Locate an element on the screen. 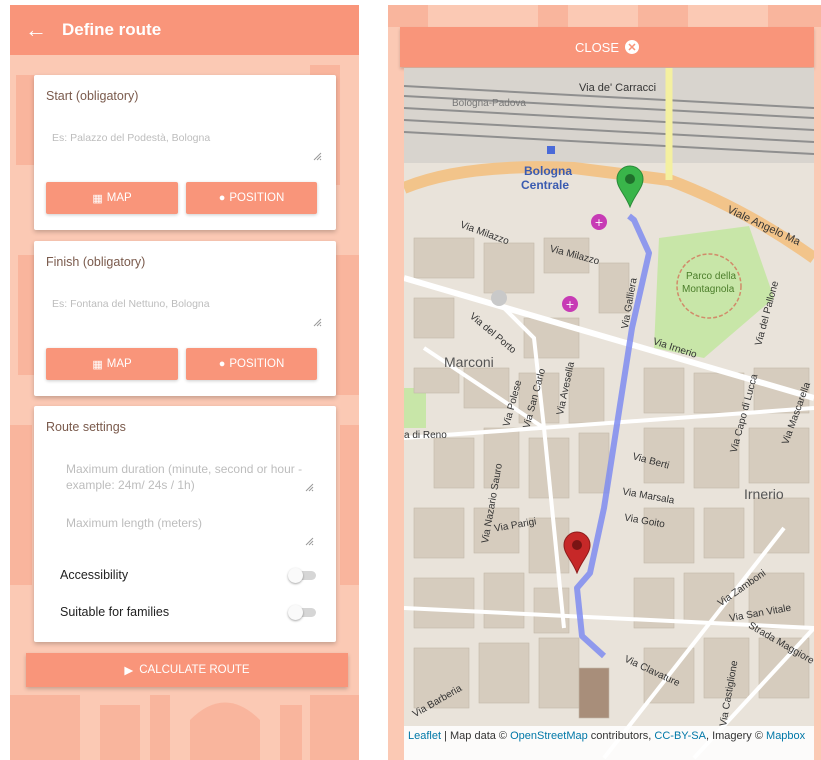  app-bar: ← Define route is located at coordinates (184, 30).